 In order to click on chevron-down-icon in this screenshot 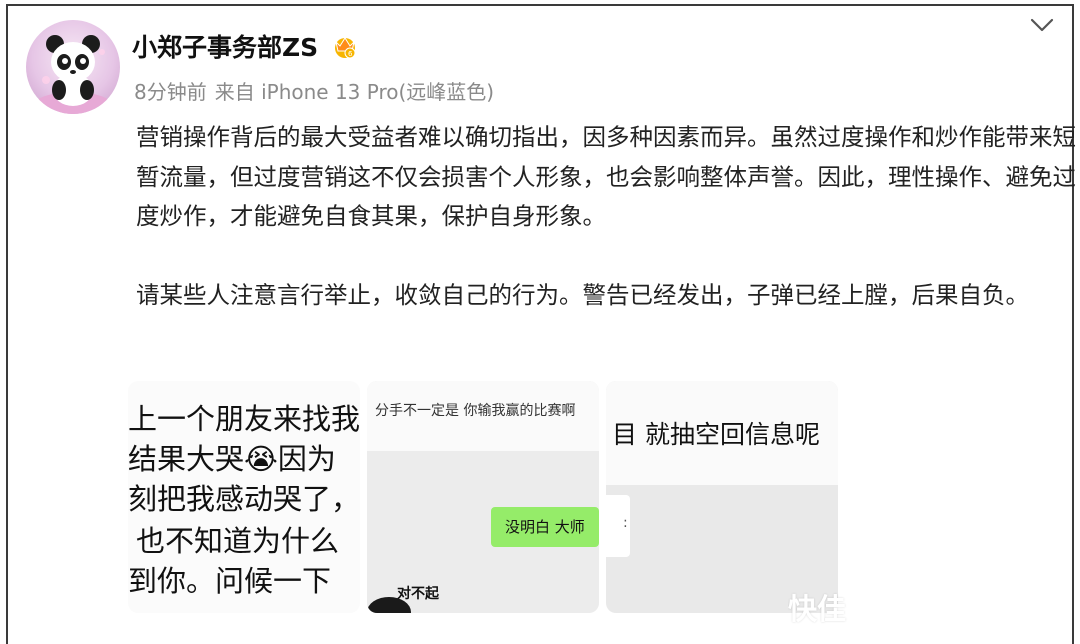, I will do `click(1042, 25)`.